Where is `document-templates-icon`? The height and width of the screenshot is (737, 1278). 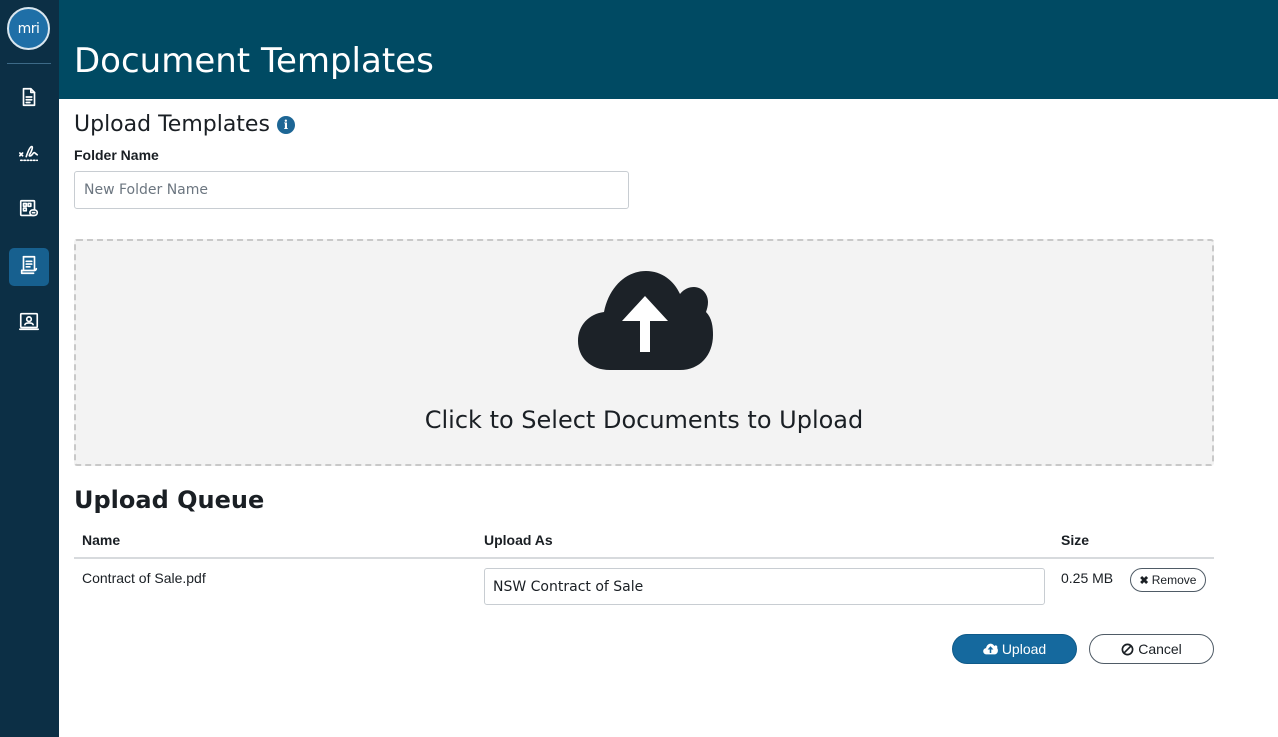 document-templates-icon is located at coordinates (29, 267).